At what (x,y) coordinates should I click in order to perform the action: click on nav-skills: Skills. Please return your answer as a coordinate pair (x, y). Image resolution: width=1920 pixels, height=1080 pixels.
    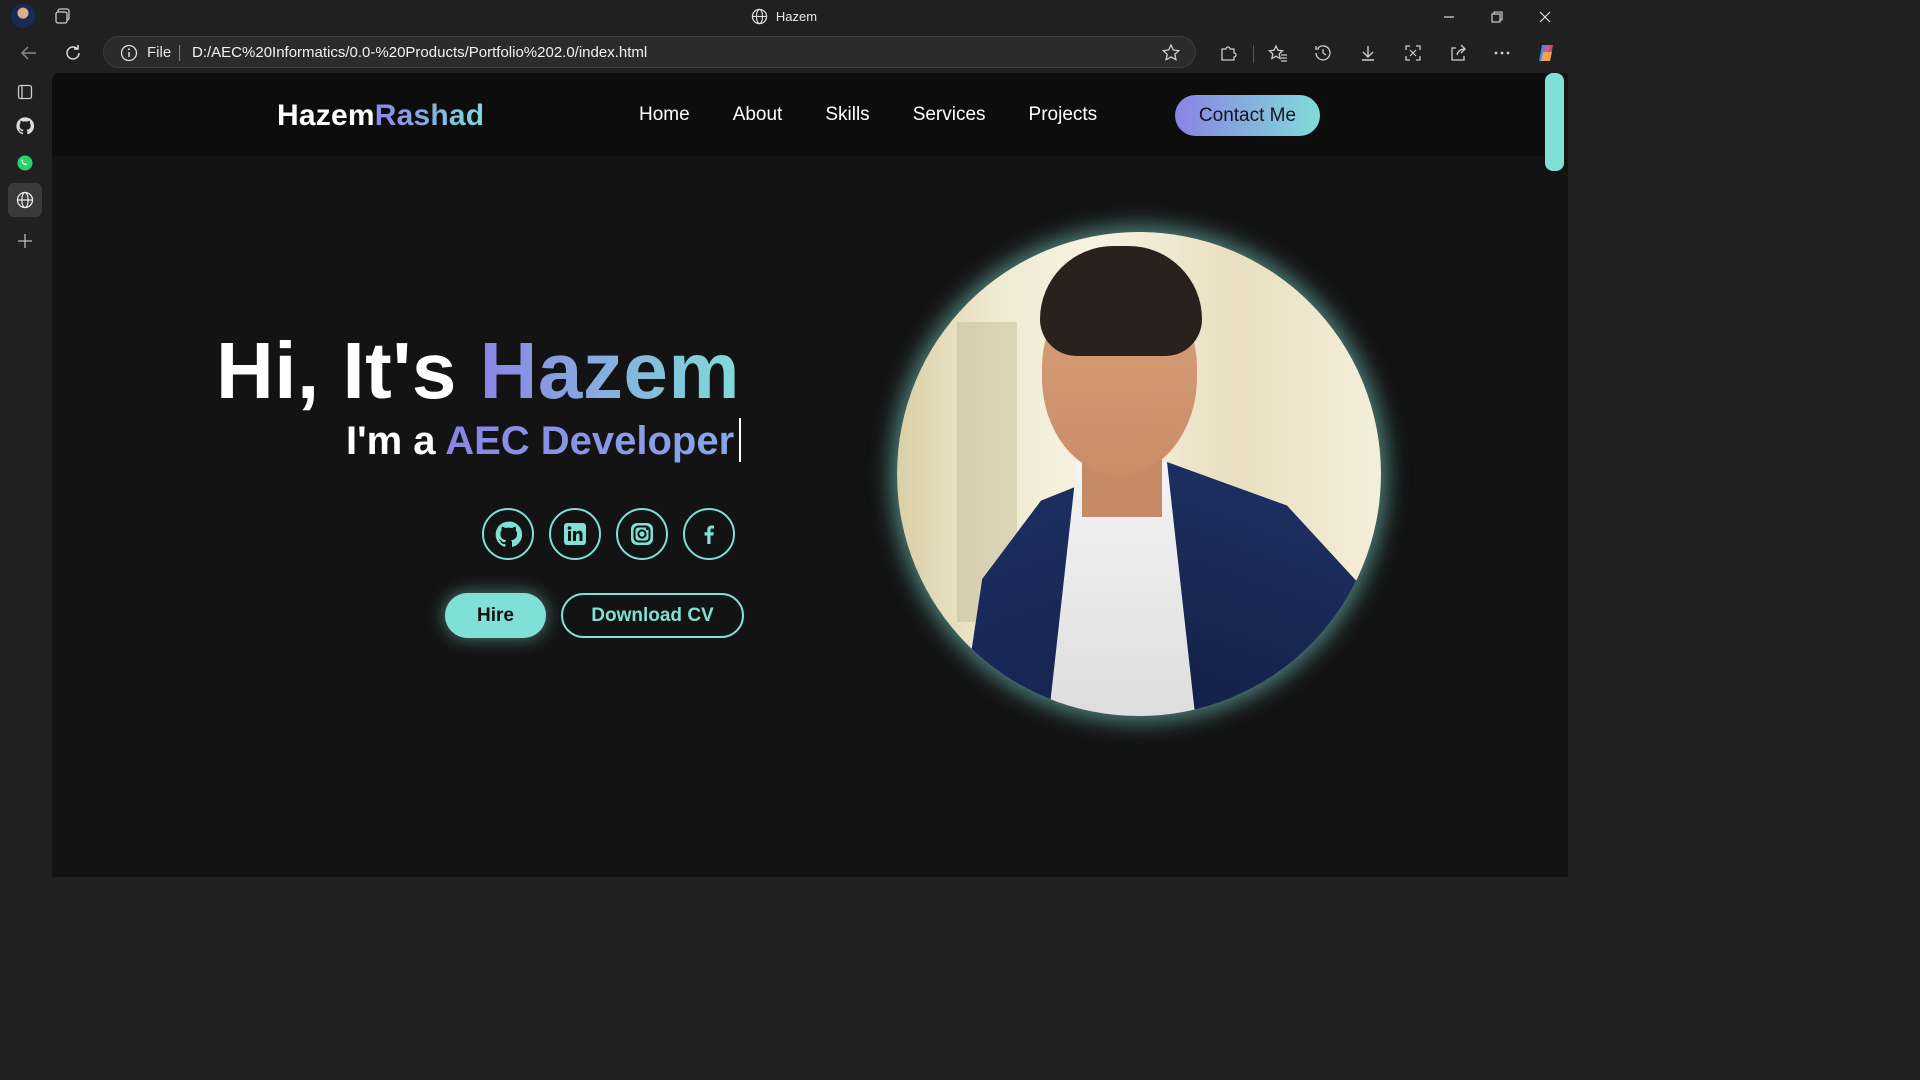
    Looking at the image, I should click on (847, 115).